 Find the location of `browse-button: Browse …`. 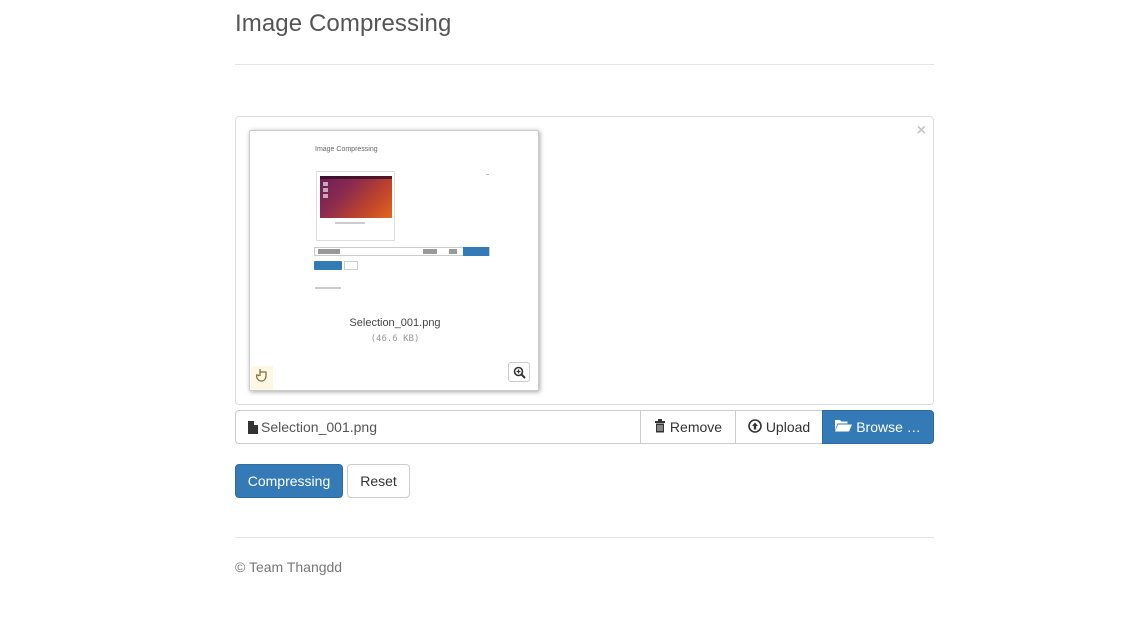

browse-button: Browse … is located at coordinates (878, 427).